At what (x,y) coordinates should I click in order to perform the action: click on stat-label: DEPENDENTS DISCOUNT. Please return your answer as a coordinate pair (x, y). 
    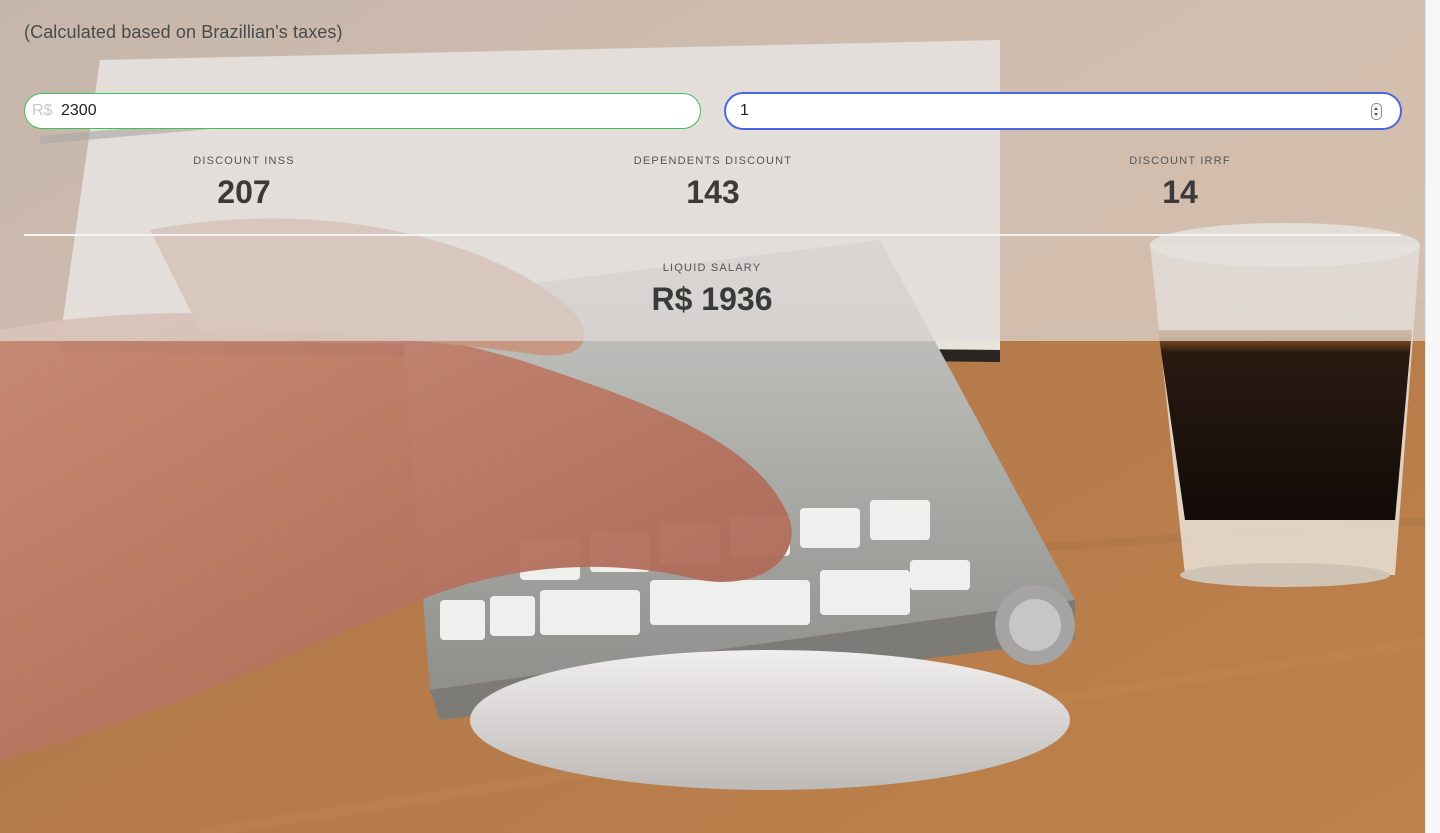
    Looking at the image, I should click on (713, 161).